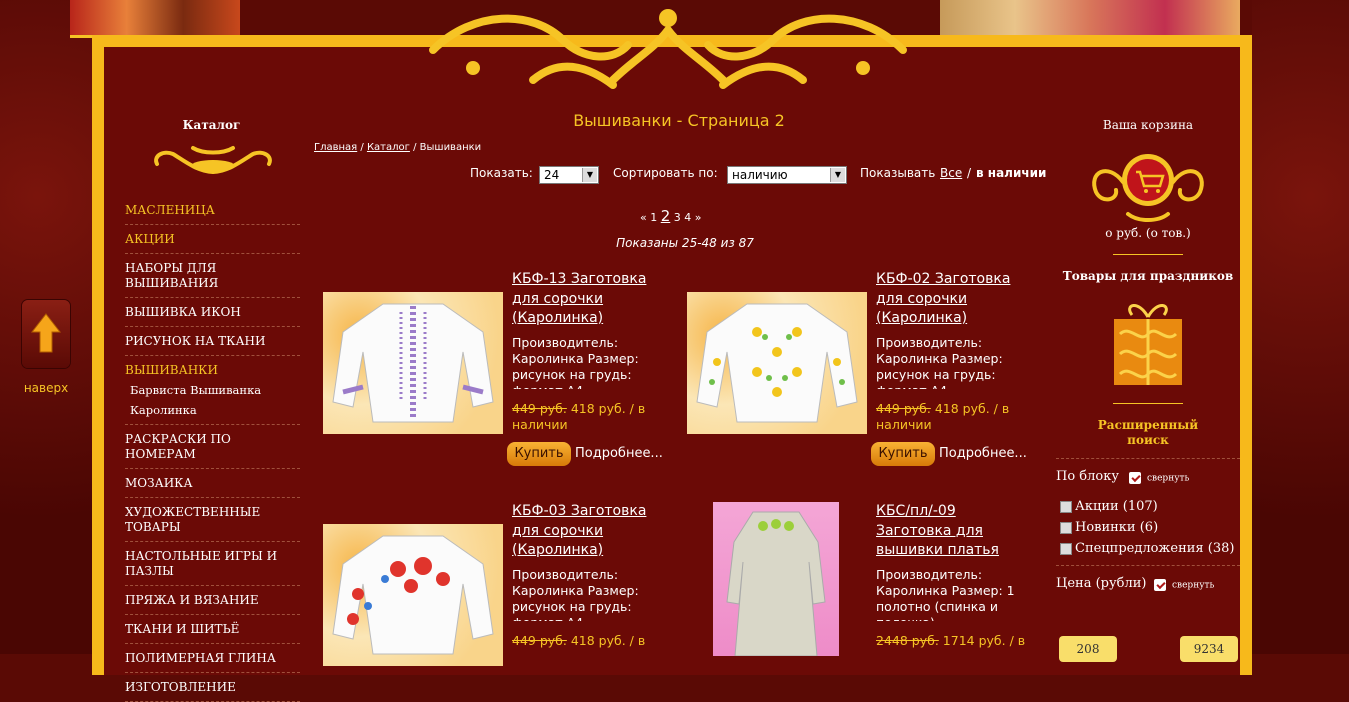 The height and width of the screenshot is (702, 1349). Describe the element at coordinates (1148, 339) in the screenshot. I see `gift-icon` at that location.